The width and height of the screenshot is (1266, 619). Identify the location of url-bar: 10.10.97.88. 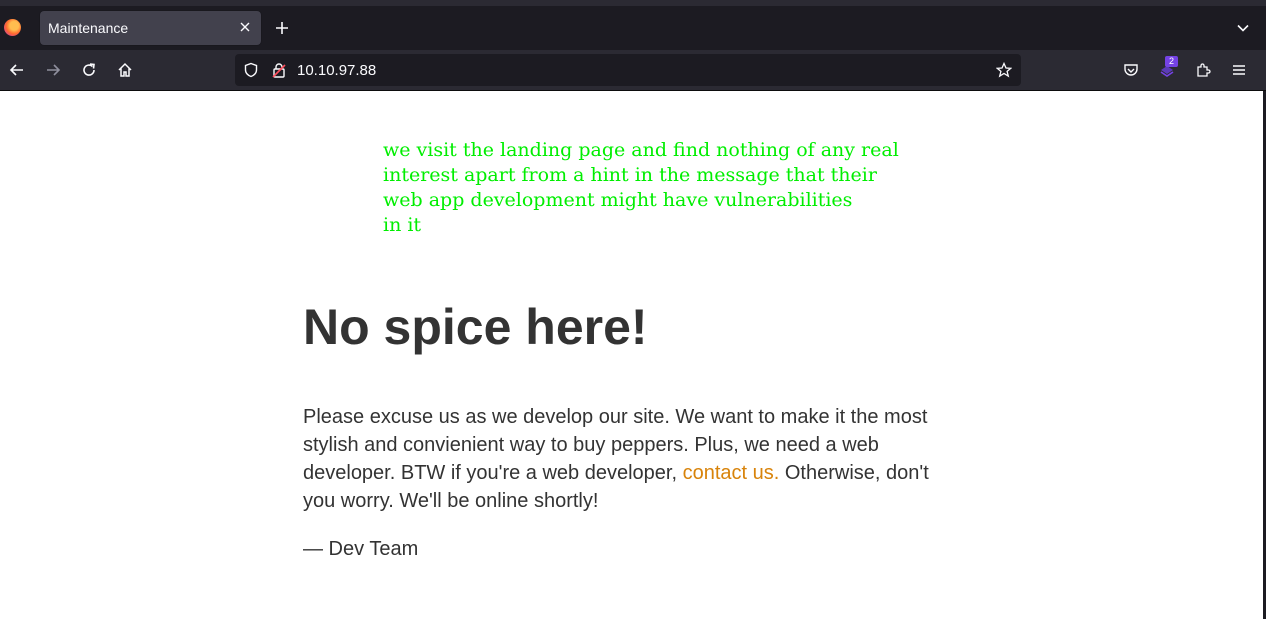
(628, 70).